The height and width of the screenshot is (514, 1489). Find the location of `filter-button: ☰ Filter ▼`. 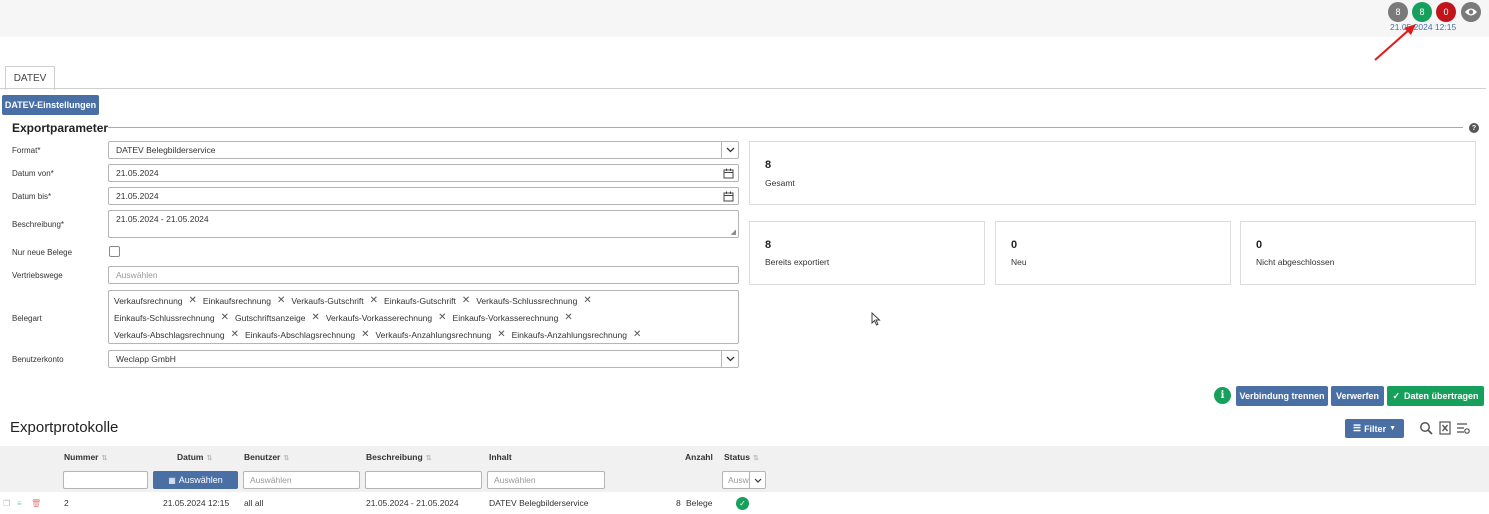

filter-button: ☰ Filter ▼ is located at coordinates (1374, 428).